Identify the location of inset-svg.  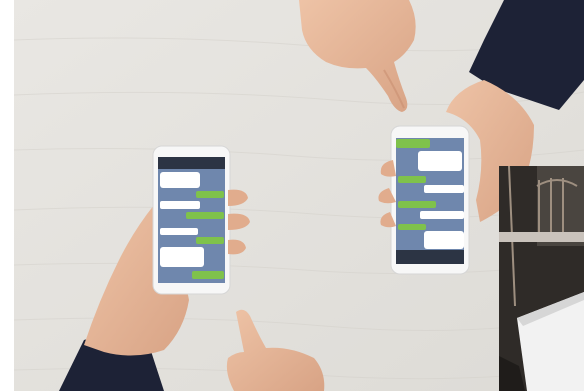
(541, 278).